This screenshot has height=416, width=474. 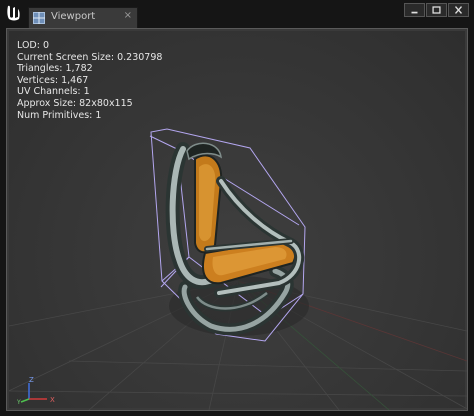 What do you see at coordinates (75, 103) in the screenshot?
I see `stat-approx-size: Approx Size: 82x80x115` at bounding box center [75, 103].